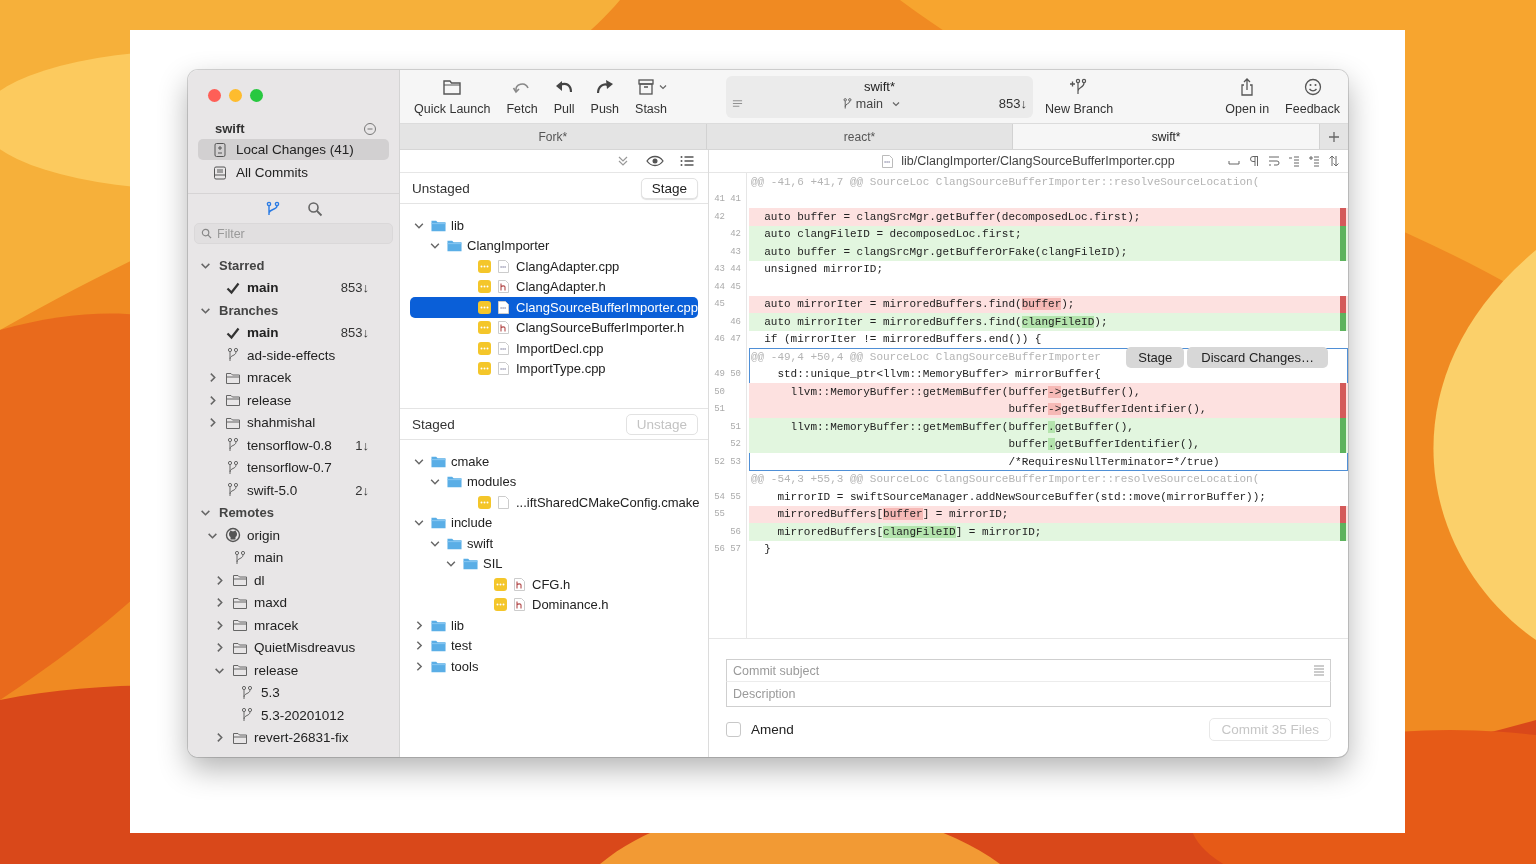  What do you see at coordinates (939, 374) in the screenshot?
I see `code-line: std::unique_ptr<llvm::MemoryBuffer> mirrorBuffer{` at bounding box center [939, 374].